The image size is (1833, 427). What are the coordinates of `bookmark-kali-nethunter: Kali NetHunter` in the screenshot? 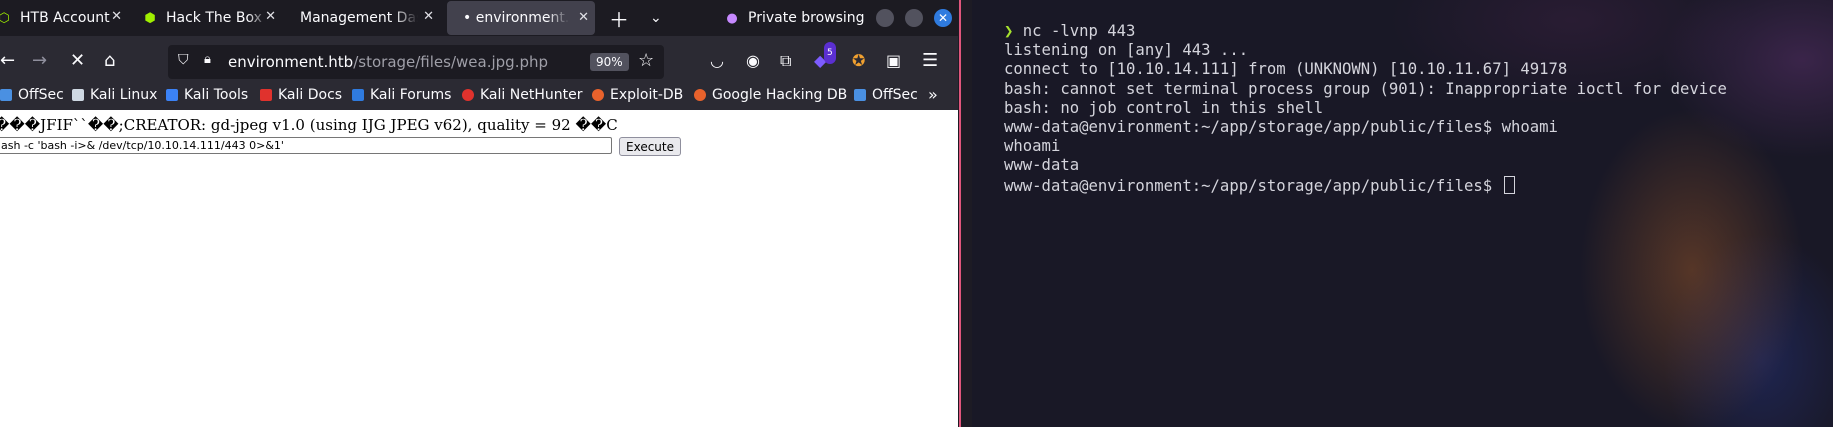 It's located at (522, 95).